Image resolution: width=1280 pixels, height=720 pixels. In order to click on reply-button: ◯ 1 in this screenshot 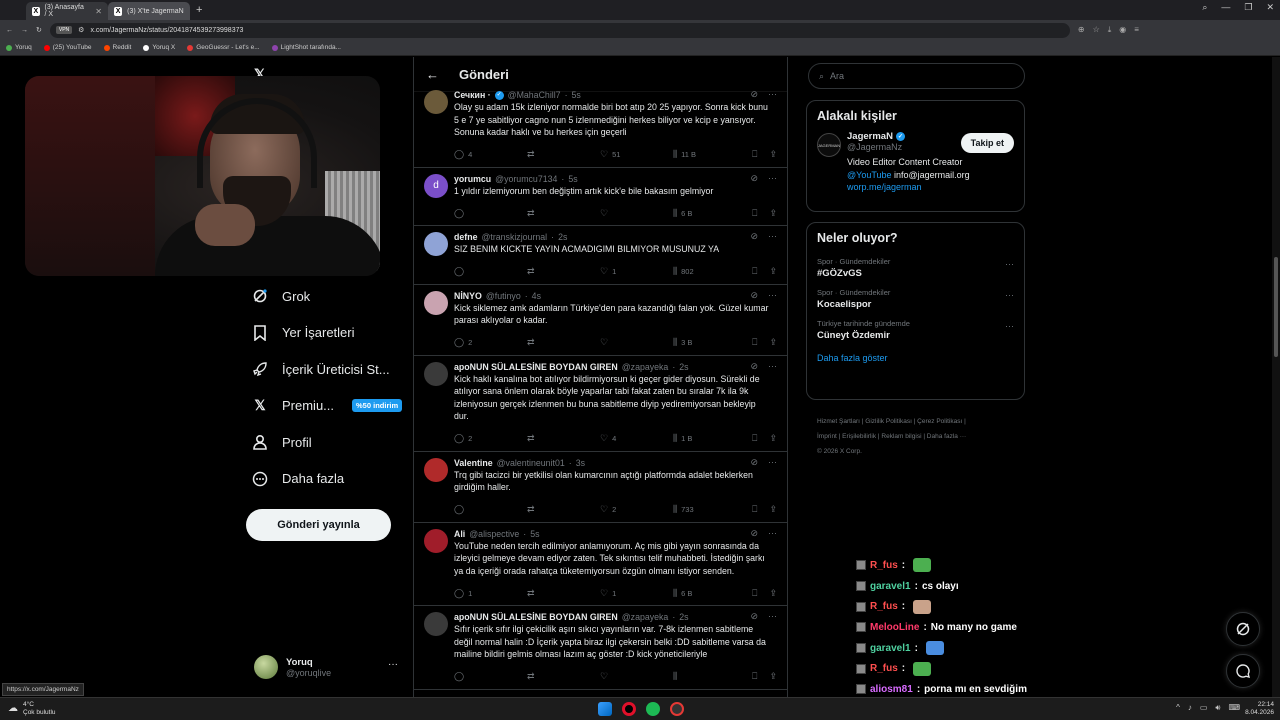, I will do `click(490, 593)`.